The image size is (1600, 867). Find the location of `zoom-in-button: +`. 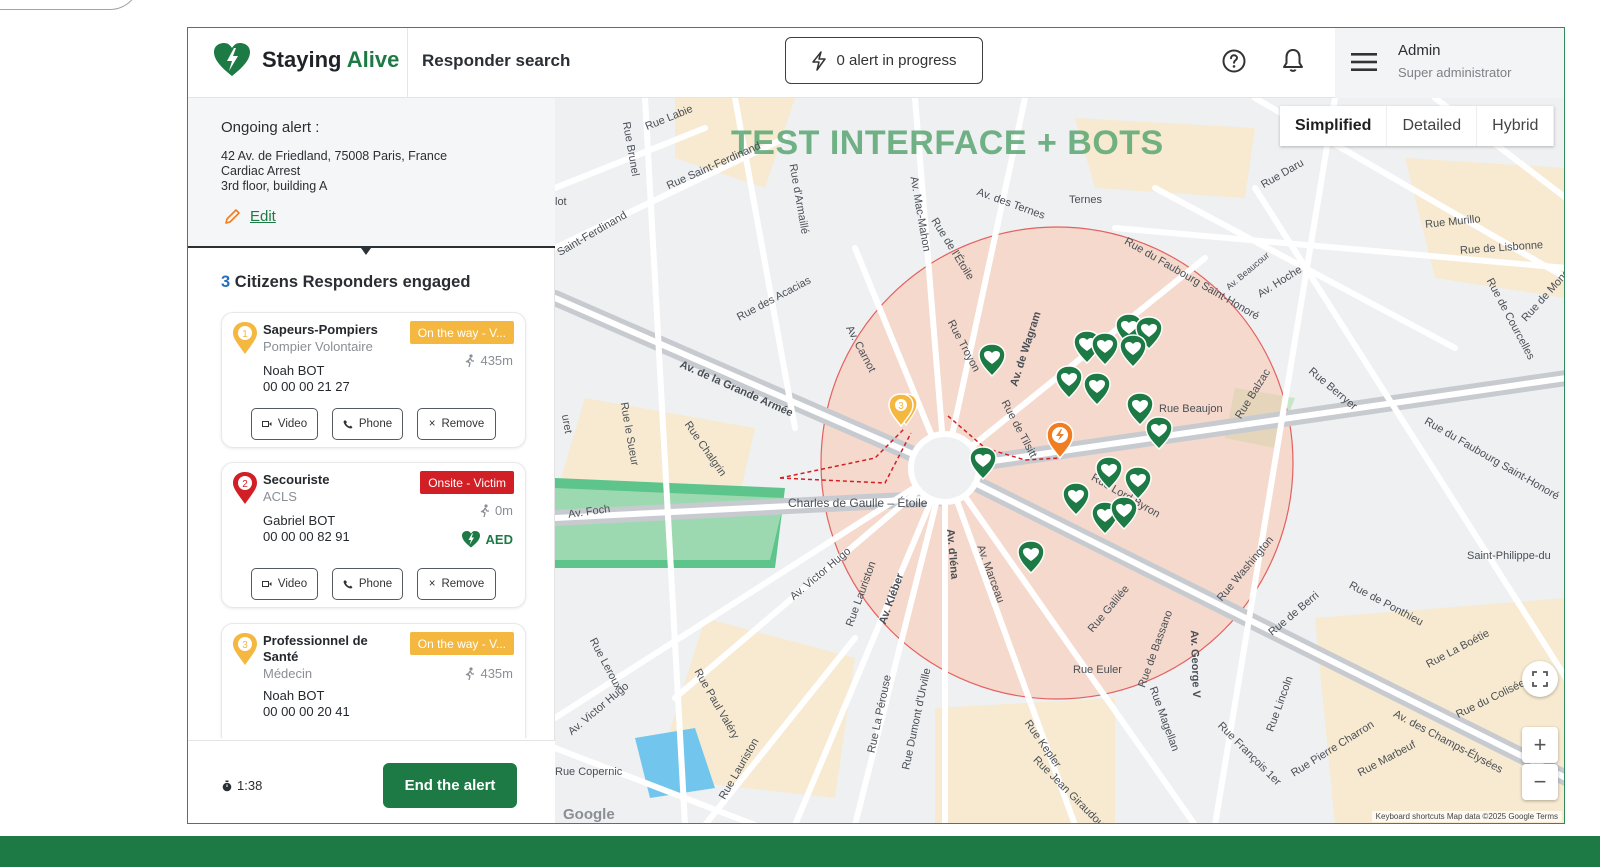

zoom-in-button: + is located at coordinates (1540, 745).